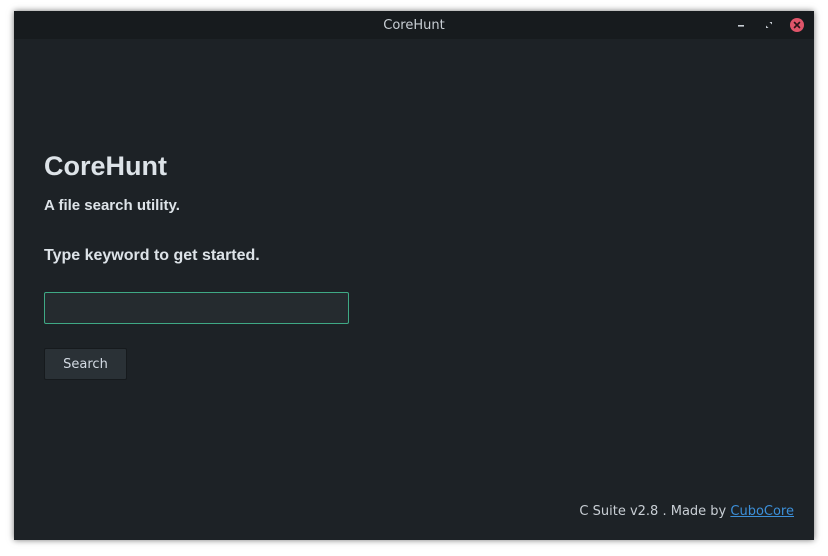 The height and width of the screenshot is (556, 828). Describe the element at coordinates (85, 364) in the screenshot. I see `search-button: Search` at that location.